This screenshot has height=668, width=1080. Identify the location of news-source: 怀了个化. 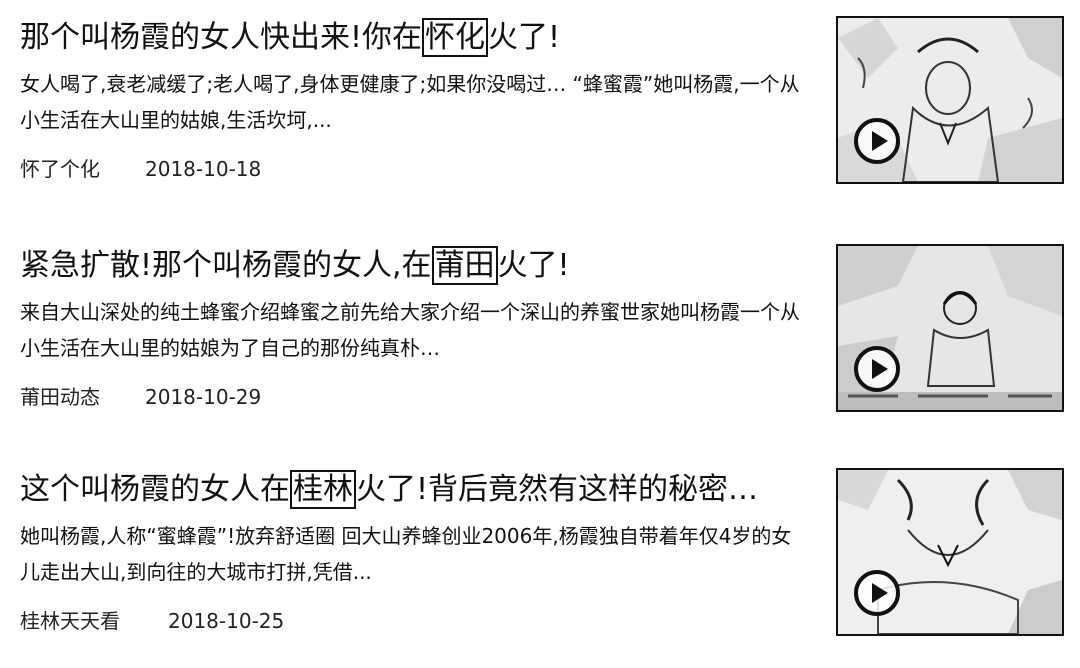
(82, 169).